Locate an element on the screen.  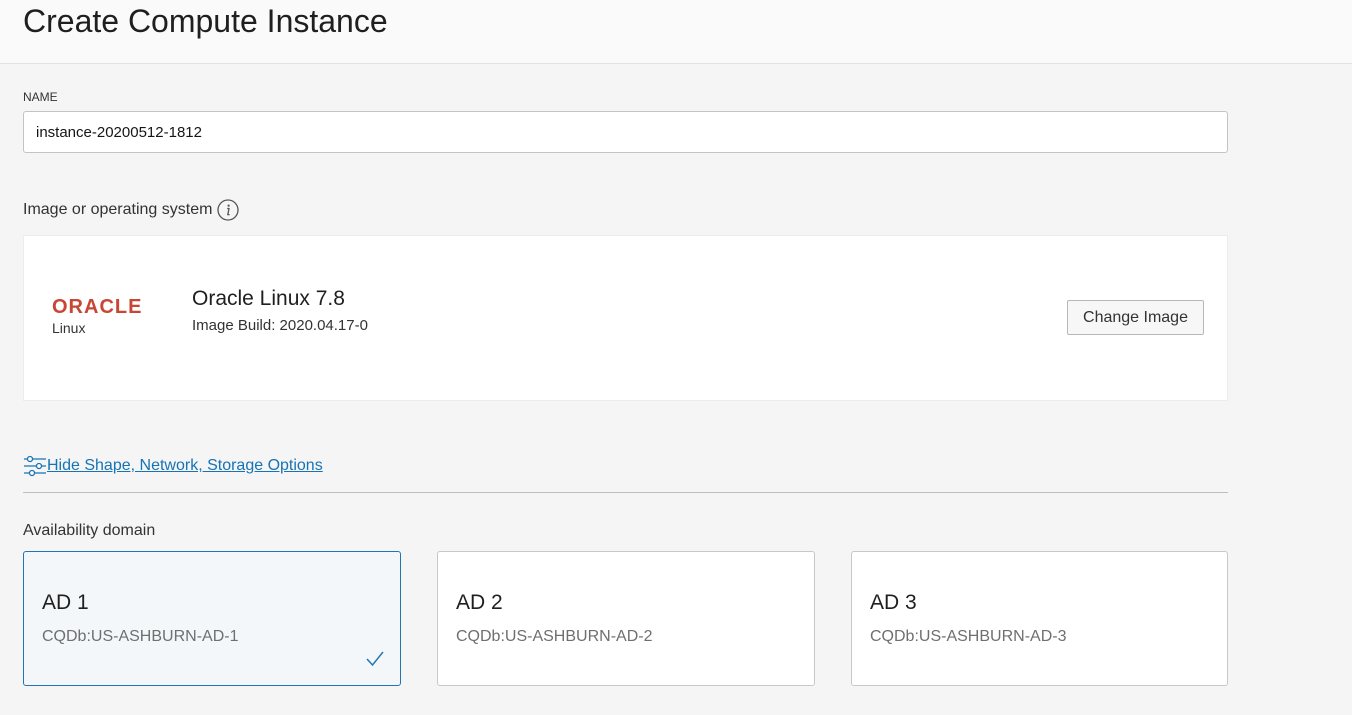
availability-domain-label: Availability domain is located at coordinates (89, 530).